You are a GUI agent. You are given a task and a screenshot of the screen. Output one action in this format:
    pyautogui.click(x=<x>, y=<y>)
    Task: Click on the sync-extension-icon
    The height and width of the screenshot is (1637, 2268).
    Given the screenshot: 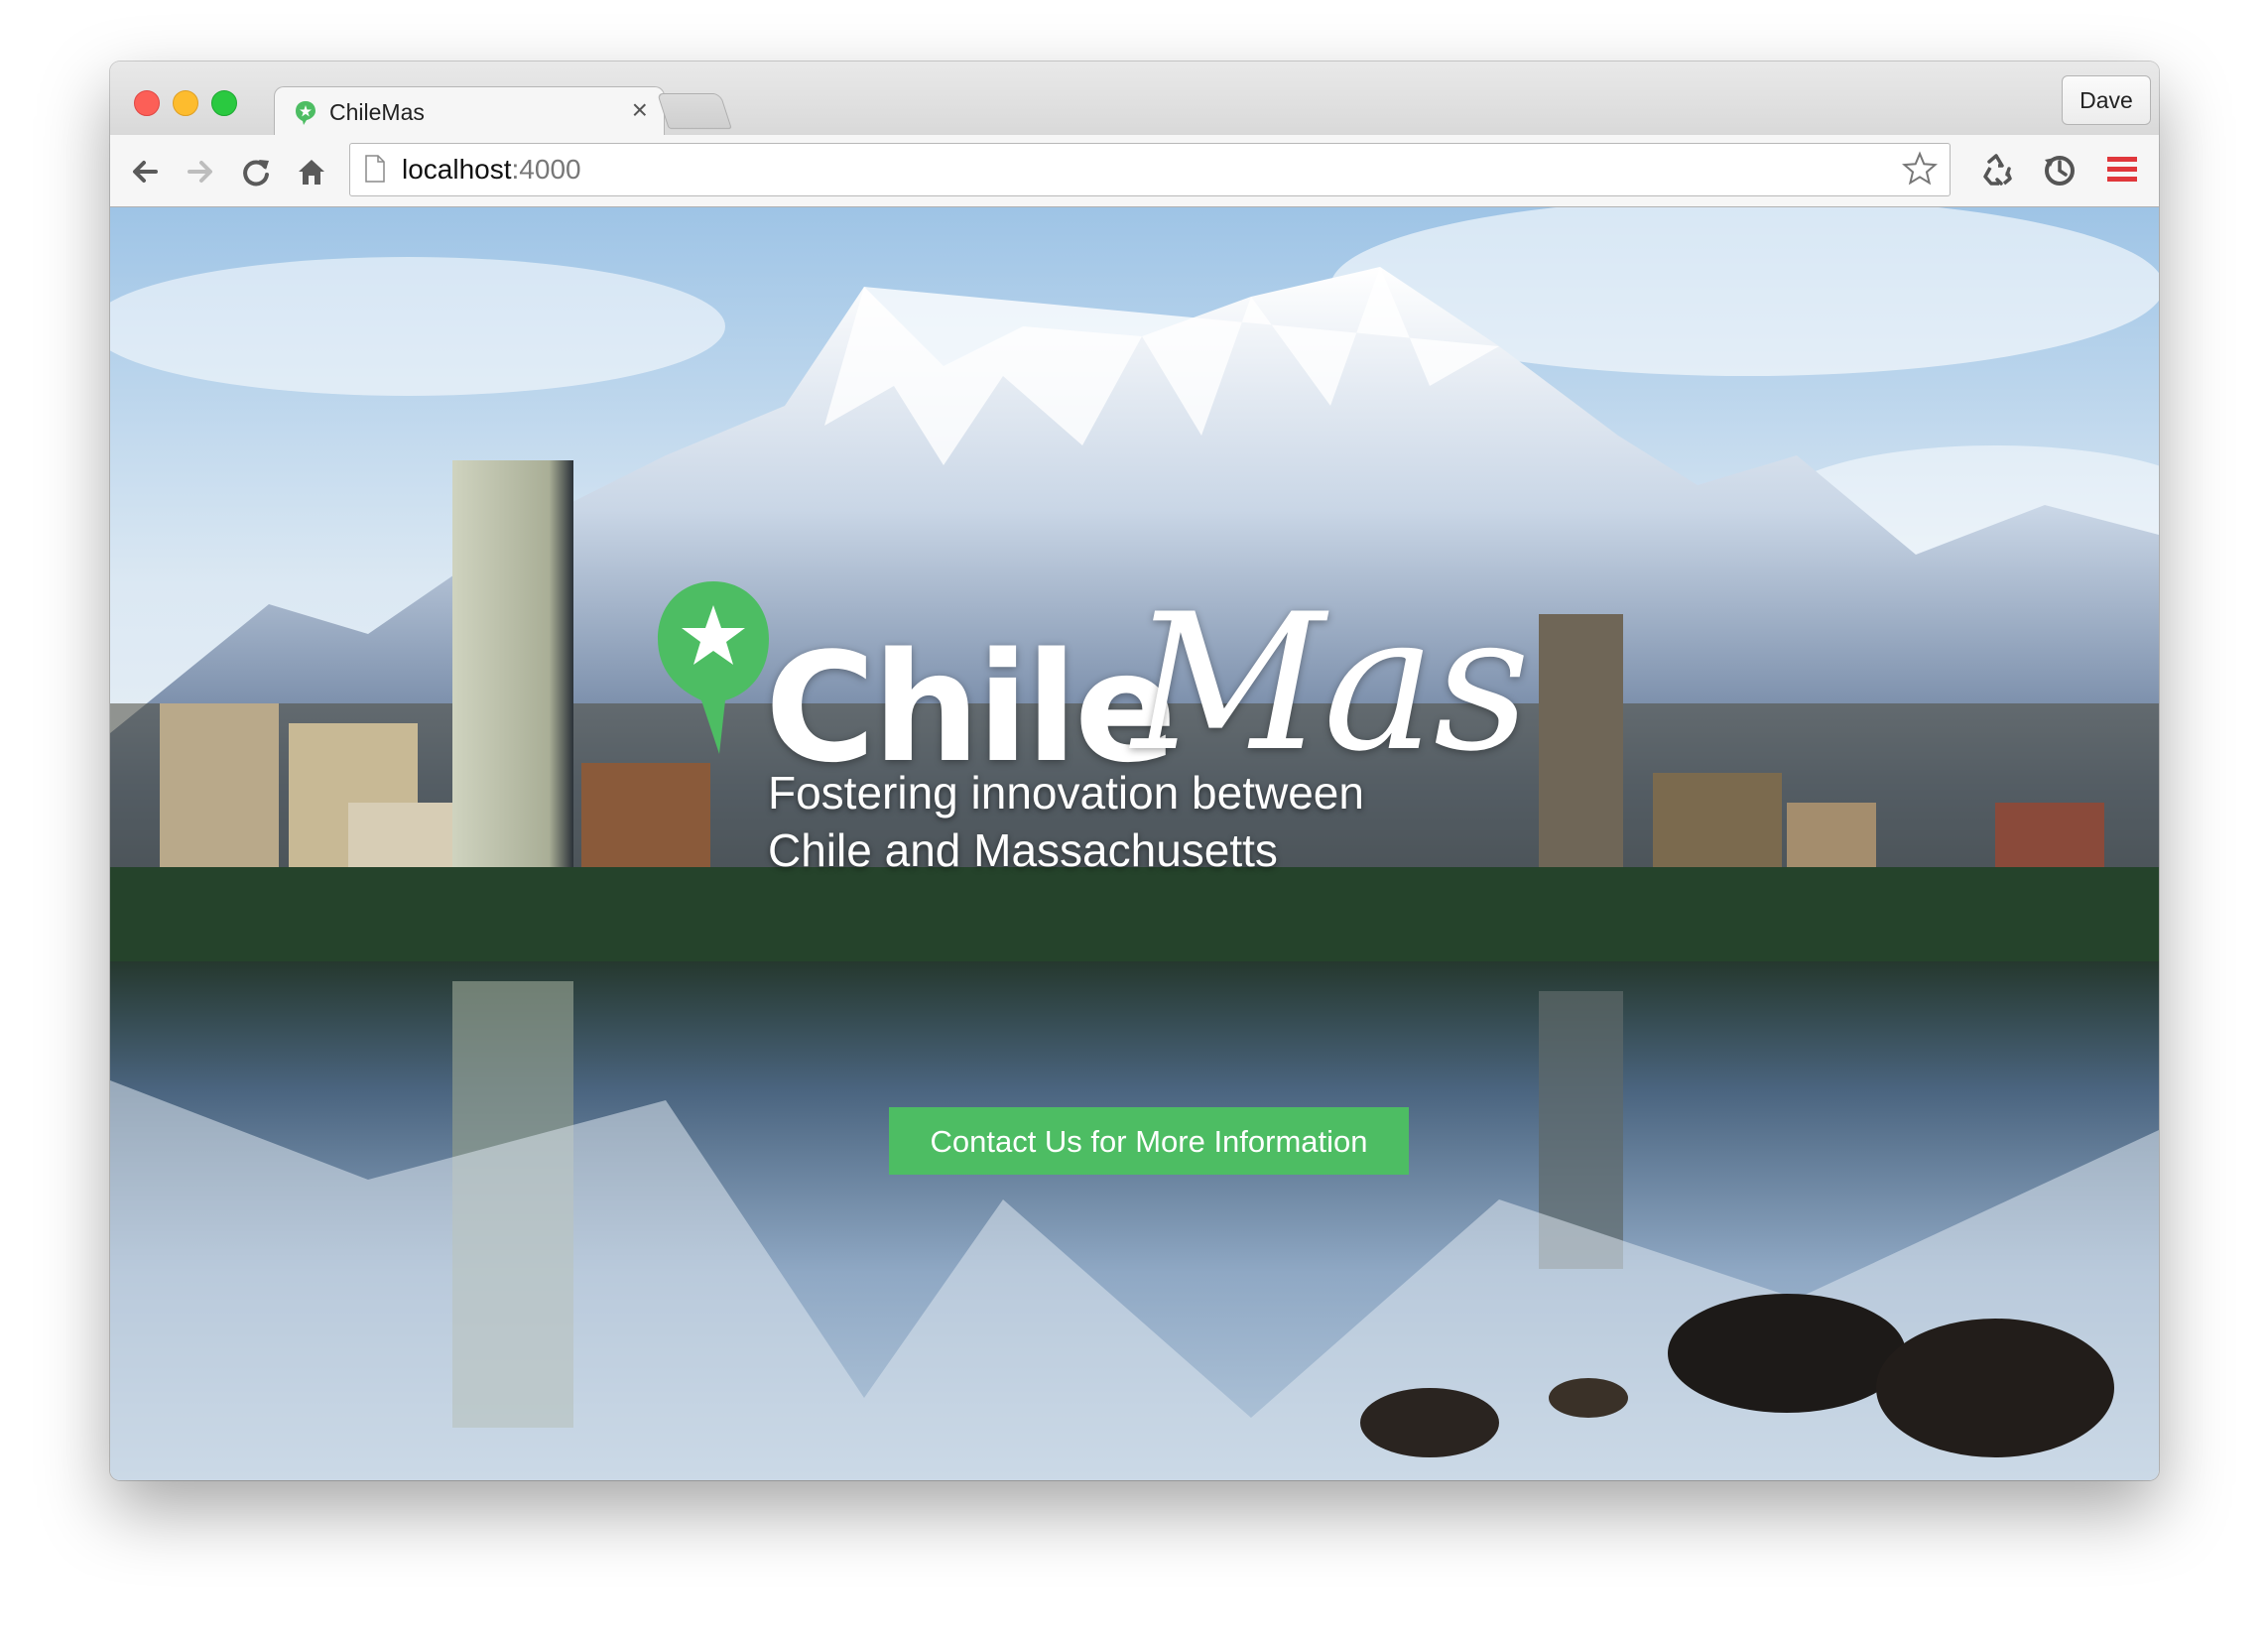 What is the action you would take?
    pyautogui.click(x=2060, y=170)
    